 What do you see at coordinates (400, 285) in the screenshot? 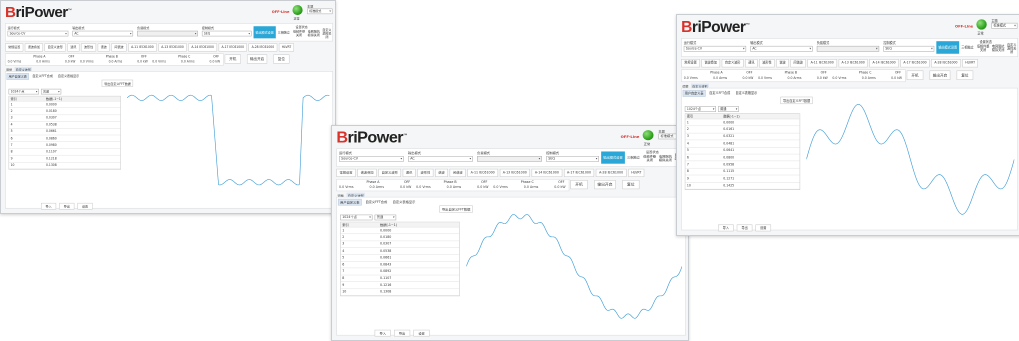
I see `table-row: 9 0.1216` at bounding box center [400, 285].